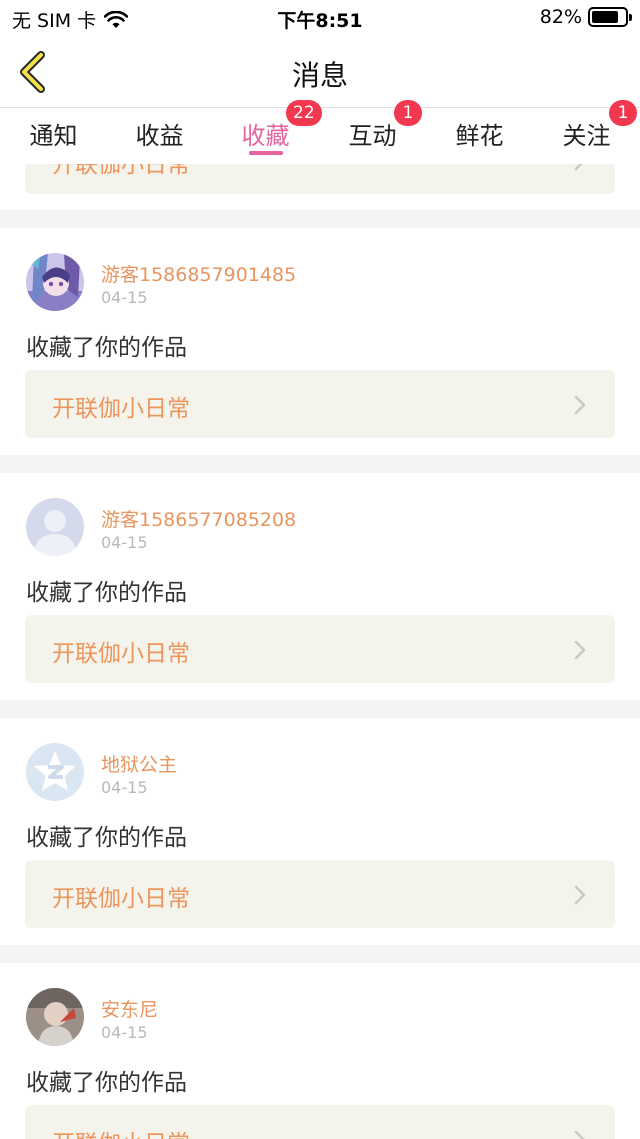 This screenshot has height=1139, width=640. I want to click on tab-label: 收益, so click(159, 136).